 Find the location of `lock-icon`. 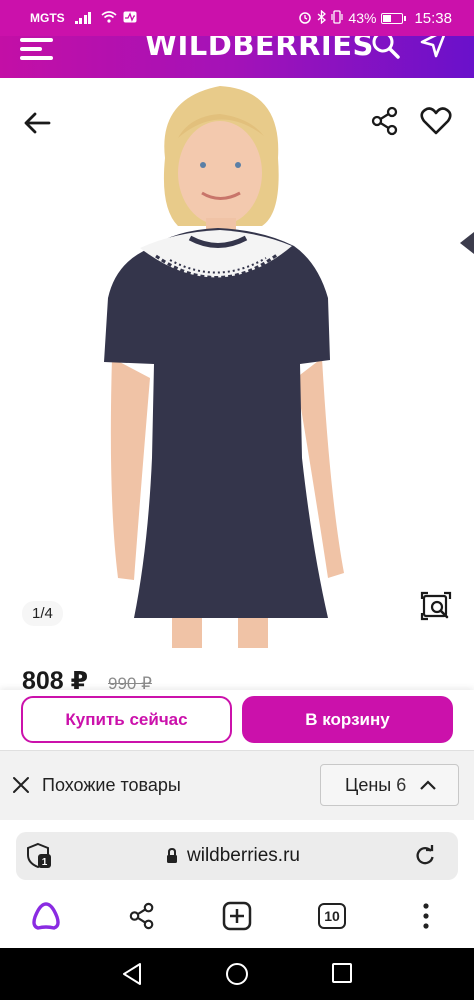

lock-icon is located at coordinates (172, 855).